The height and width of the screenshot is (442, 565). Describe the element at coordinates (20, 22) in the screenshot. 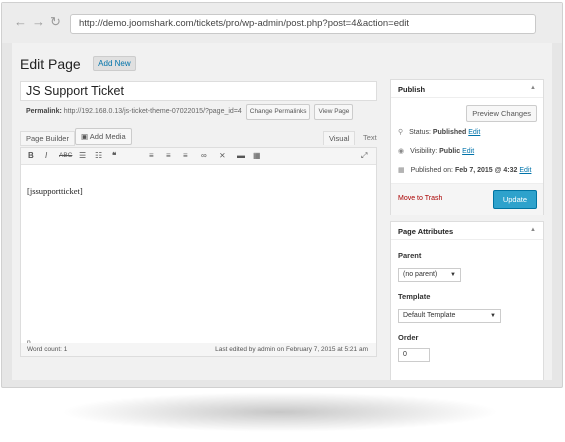

I see `back-icon: ←` at that location.